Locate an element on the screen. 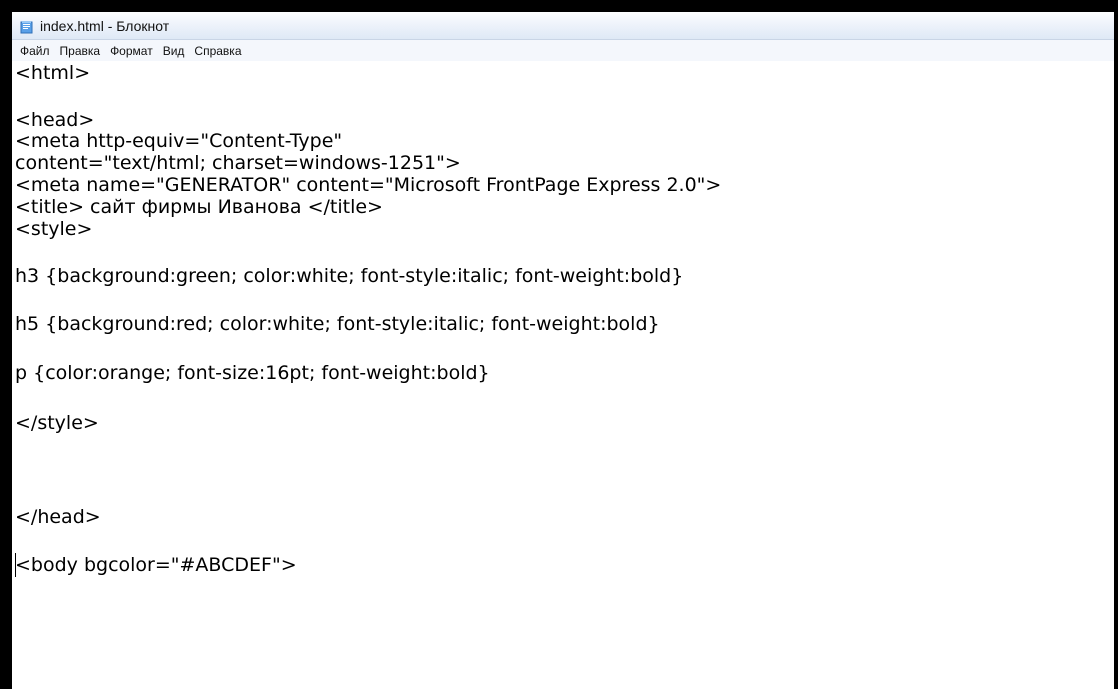 This screenshot has width=1118, height=689. text-caret is located at coordinates (15, 565).